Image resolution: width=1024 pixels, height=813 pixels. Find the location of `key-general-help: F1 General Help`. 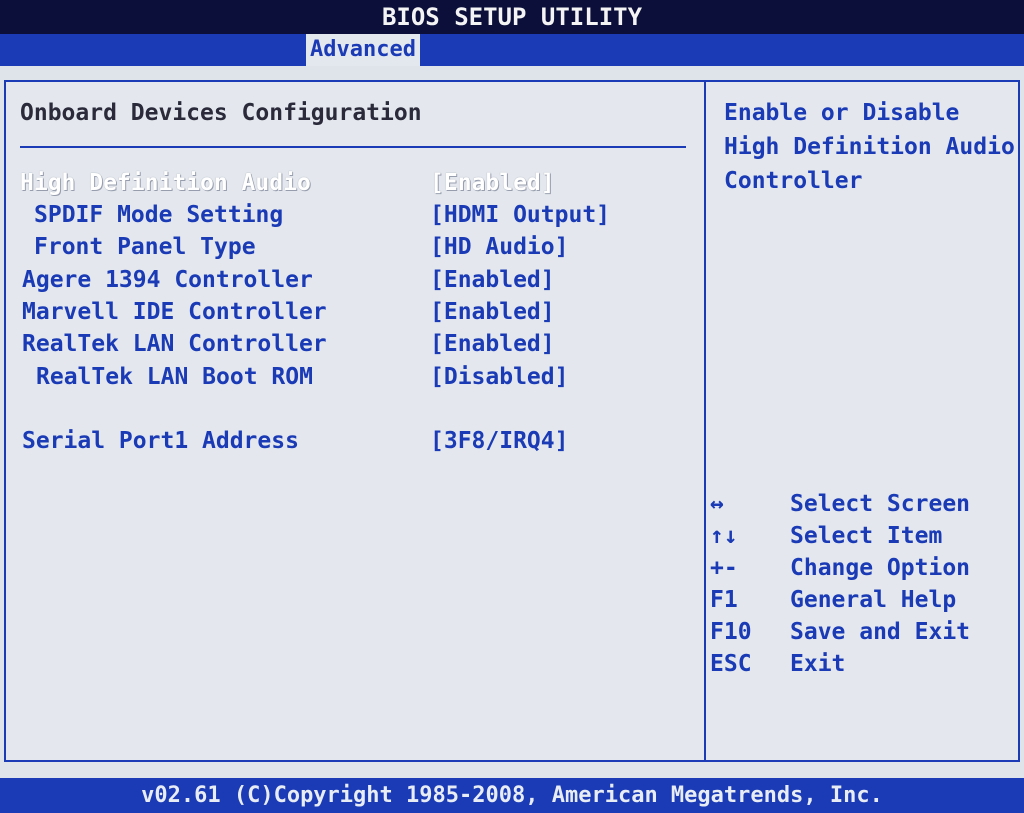

key-general-help: F1 General Help is located at coordinates (863, 600).